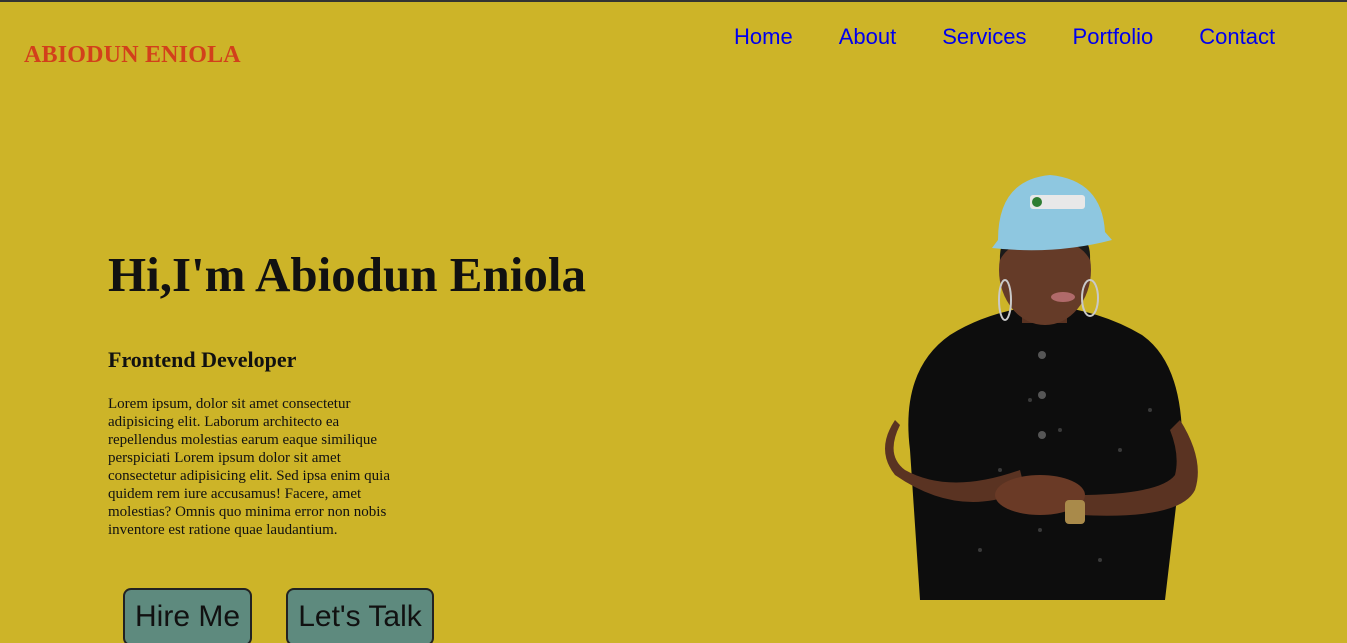 The height and width of the screenshot is (643, 1347). Describe the element at coordinates (1113, 37) in the screenshot. I see `nav-link-portfolio: Portfolio` at that location.